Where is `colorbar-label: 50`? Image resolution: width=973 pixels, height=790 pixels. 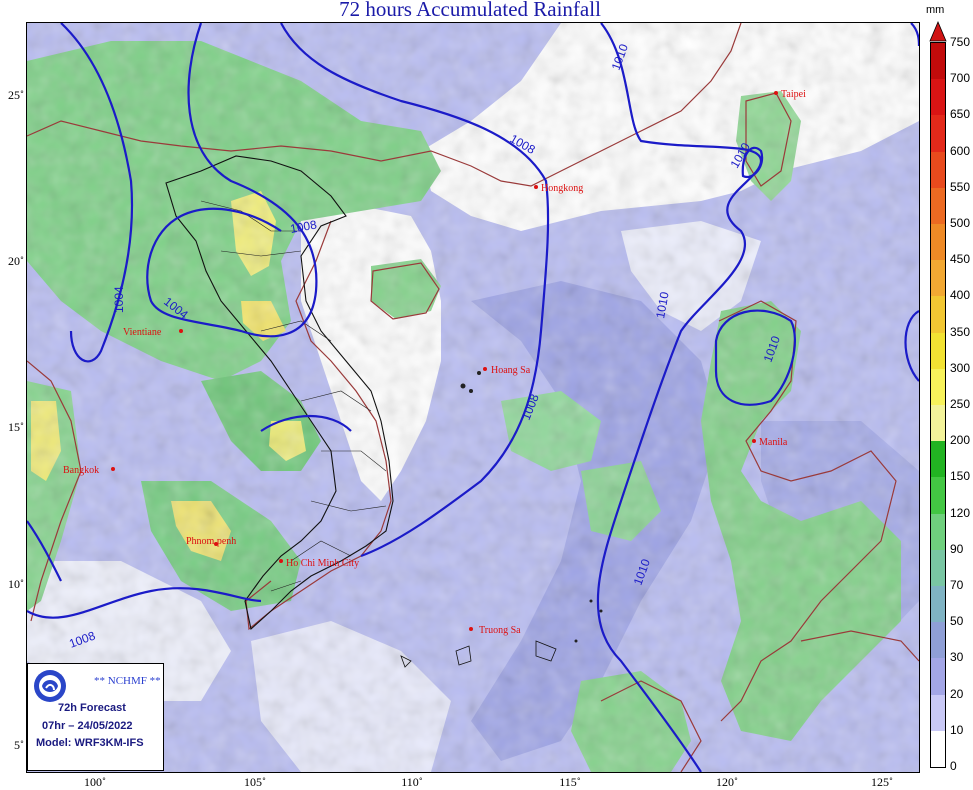 colorbar-label: 50 is located at coordinates (957, 621).